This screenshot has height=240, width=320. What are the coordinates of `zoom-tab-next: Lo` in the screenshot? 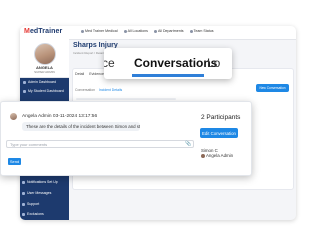 It's located at (213, 63).